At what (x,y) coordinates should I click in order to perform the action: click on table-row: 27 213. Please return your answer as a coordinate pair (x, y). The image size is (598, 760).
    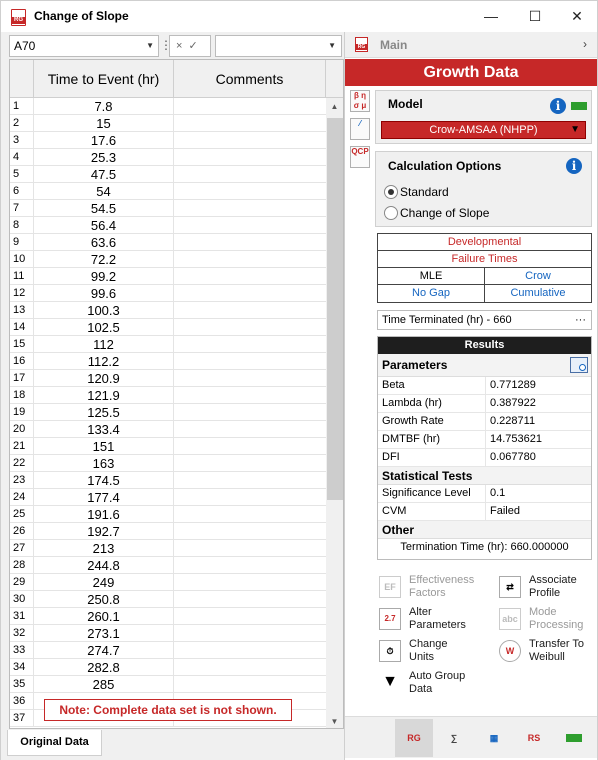
    Looking at the image, I should click on (168, 548).